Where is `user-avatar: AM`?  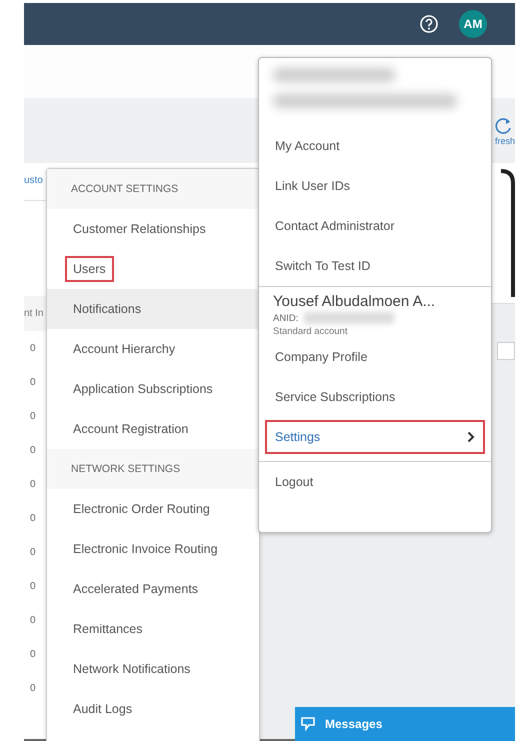 user-avatar: AM is located at coordinates (473, 24).